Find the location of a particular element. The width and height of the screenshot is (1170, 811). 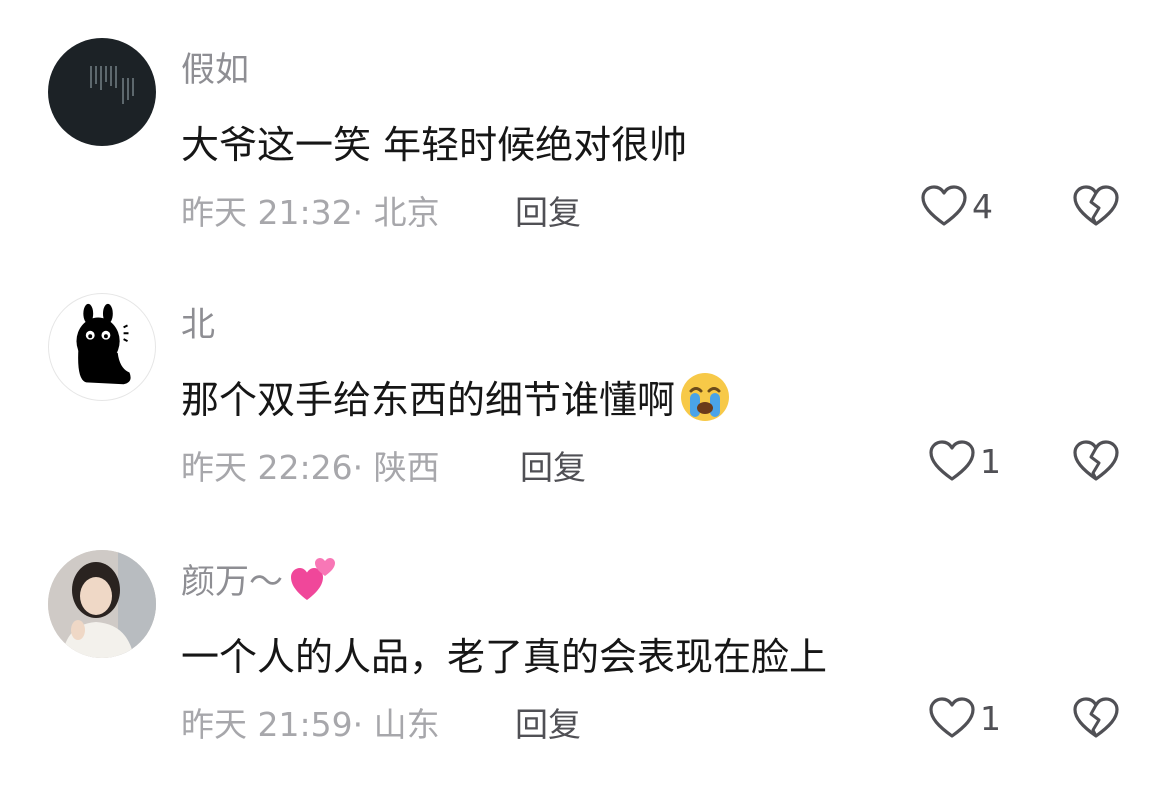

timestamp: 昨天 22:26 is located at coordinates (267, 467).